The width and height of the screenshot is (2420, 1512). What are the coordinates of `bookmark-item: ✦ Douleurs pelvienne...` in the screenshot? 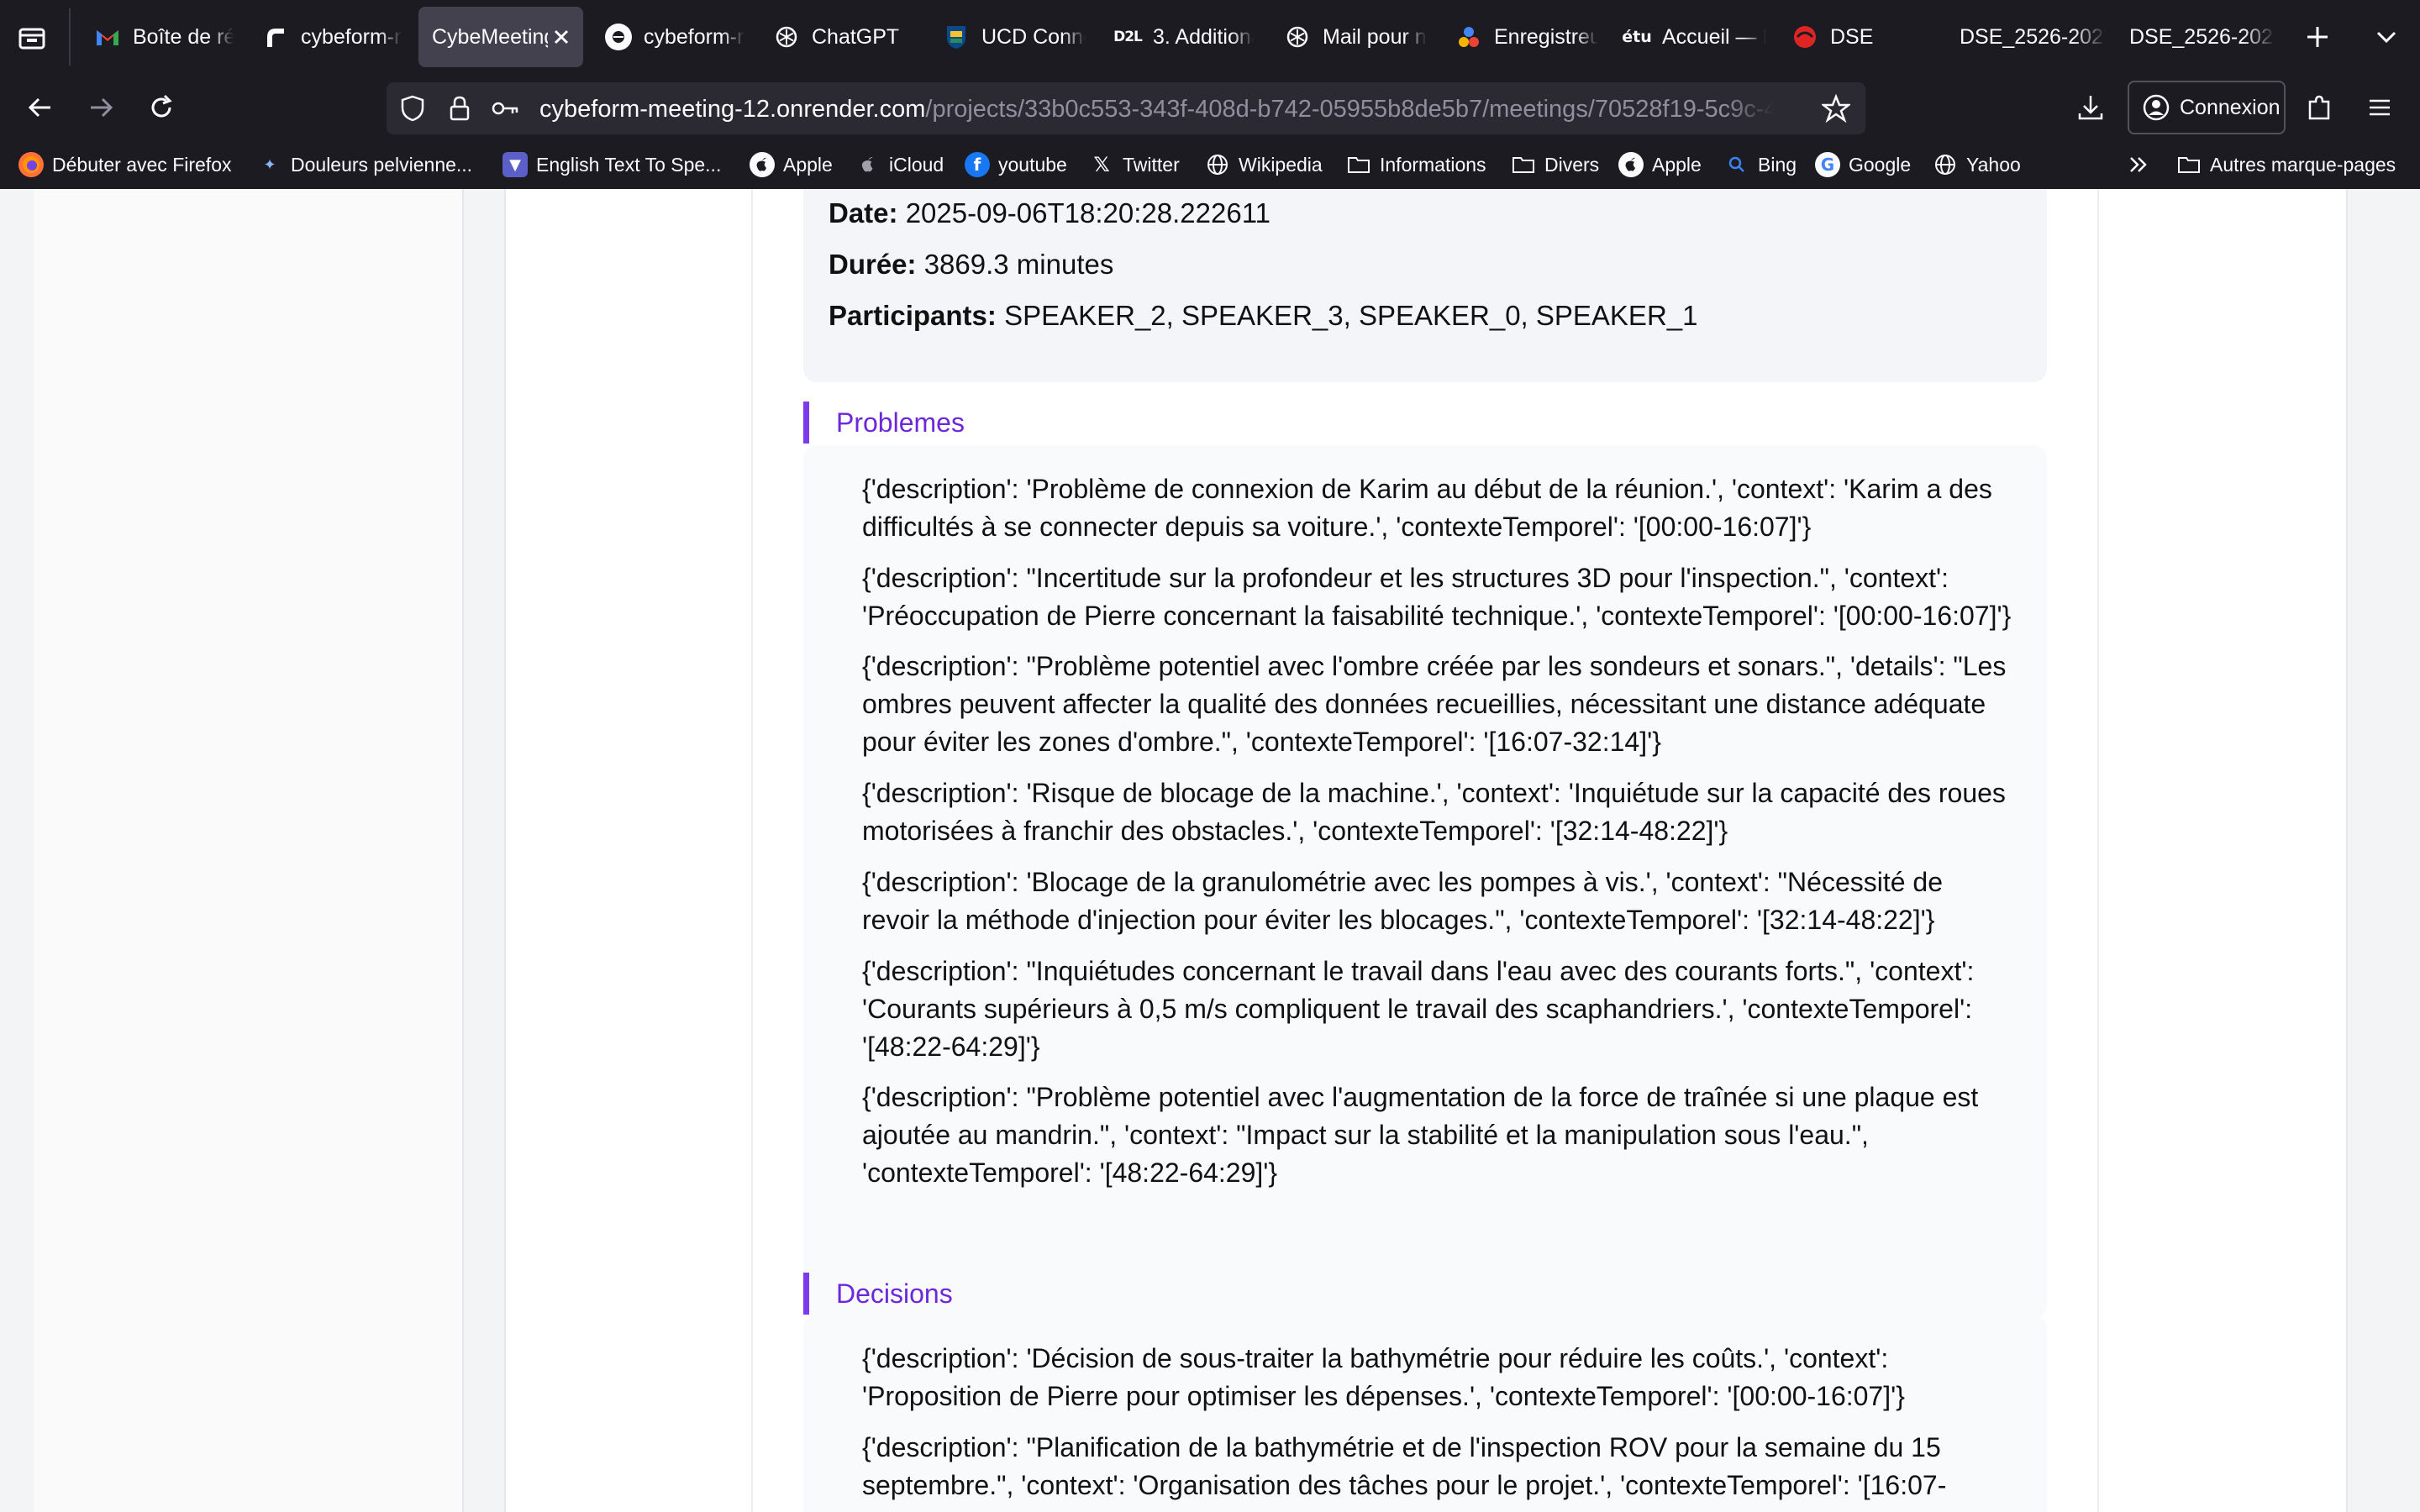 It's located at (364, 165).